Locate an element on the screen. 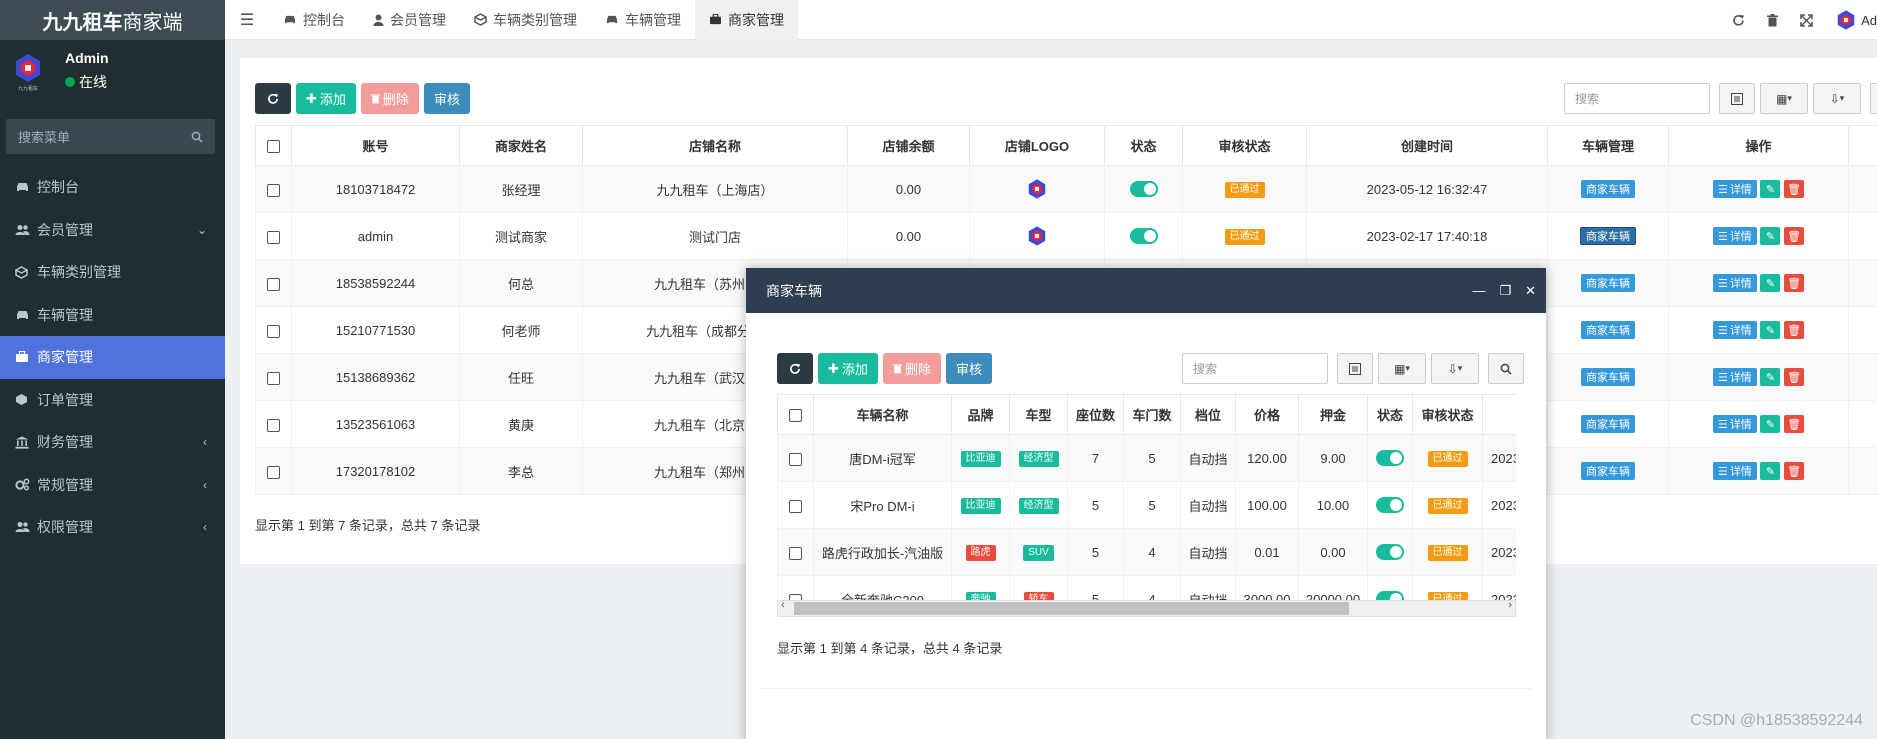  column-header: 创建时间 is located at coordinates (1427, 145).